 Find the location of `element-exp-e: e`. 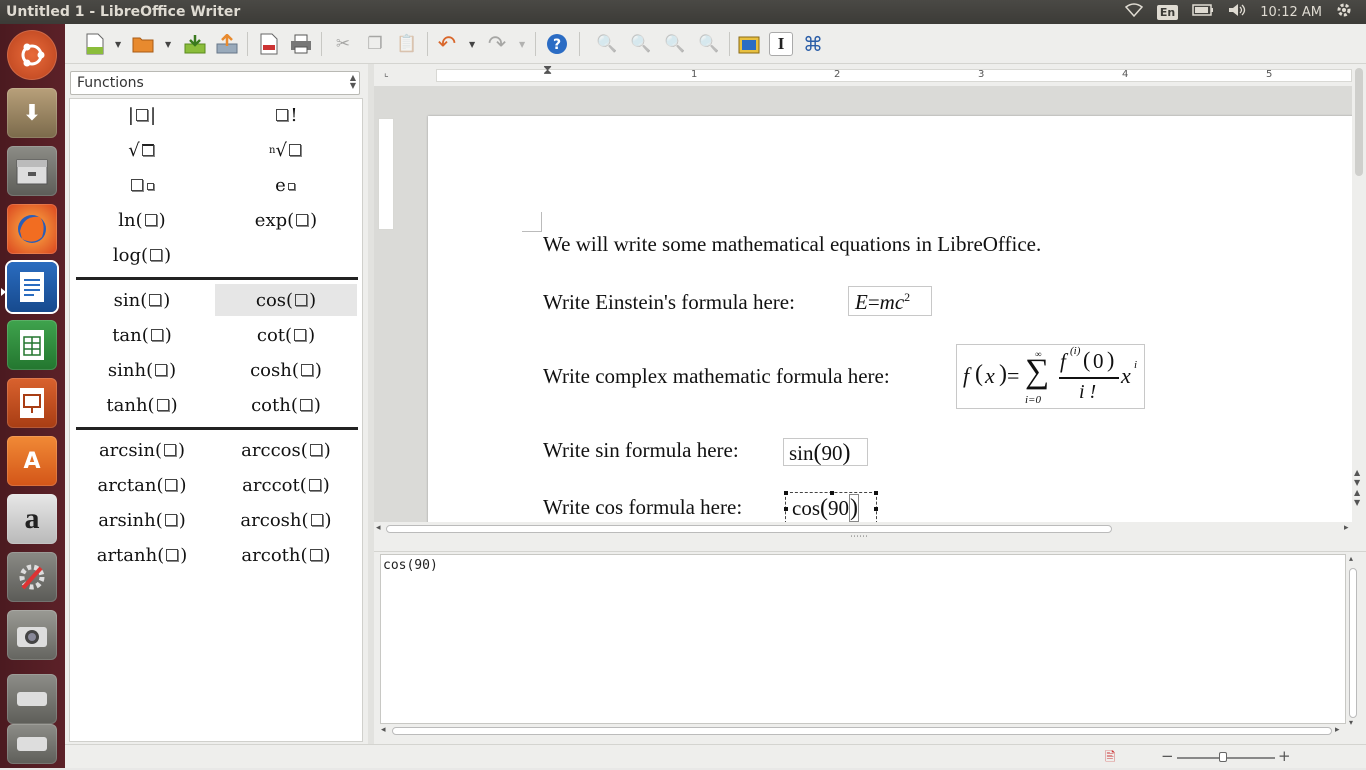

element-exp-e: e is located at coordinates (286, 185).